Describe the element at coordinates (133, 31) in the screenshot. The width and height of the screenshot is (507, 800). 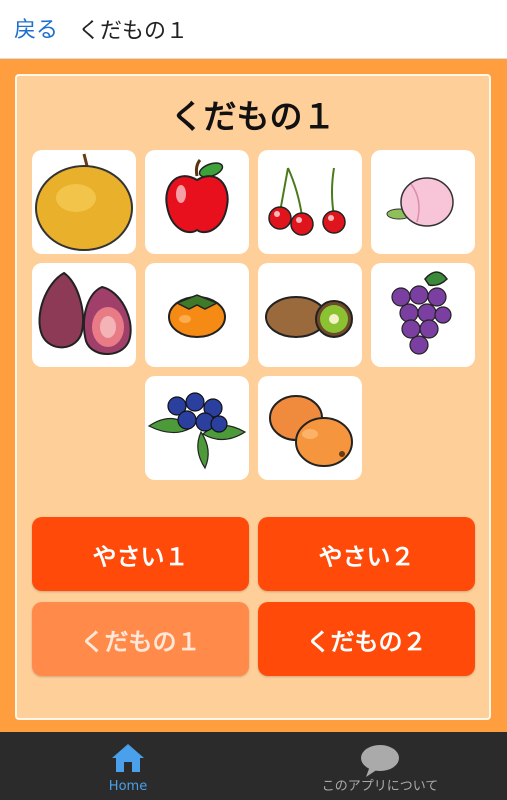
I see `header-title: くだもの１` at that location.